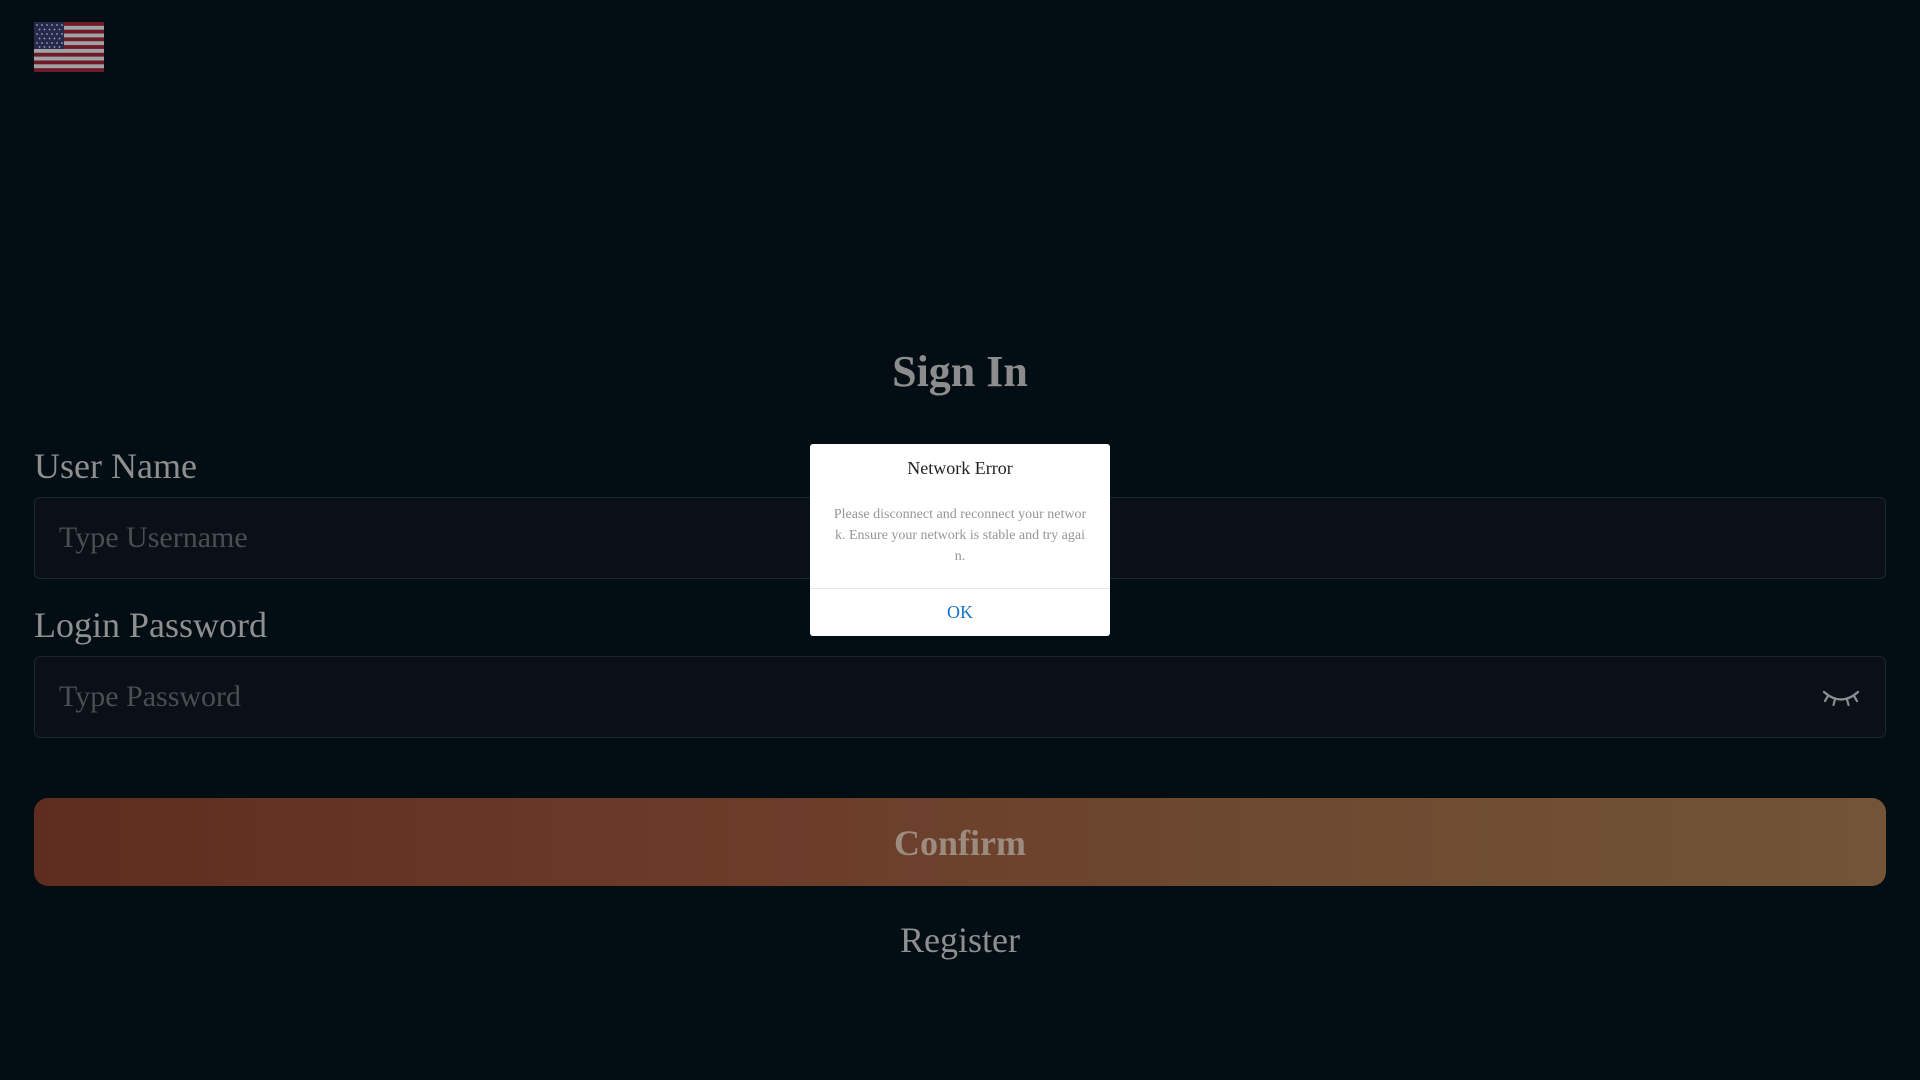  Describe the element at coordinates (960, 842) in the screenshot. I see `confirm-button: Confirm` at that location.